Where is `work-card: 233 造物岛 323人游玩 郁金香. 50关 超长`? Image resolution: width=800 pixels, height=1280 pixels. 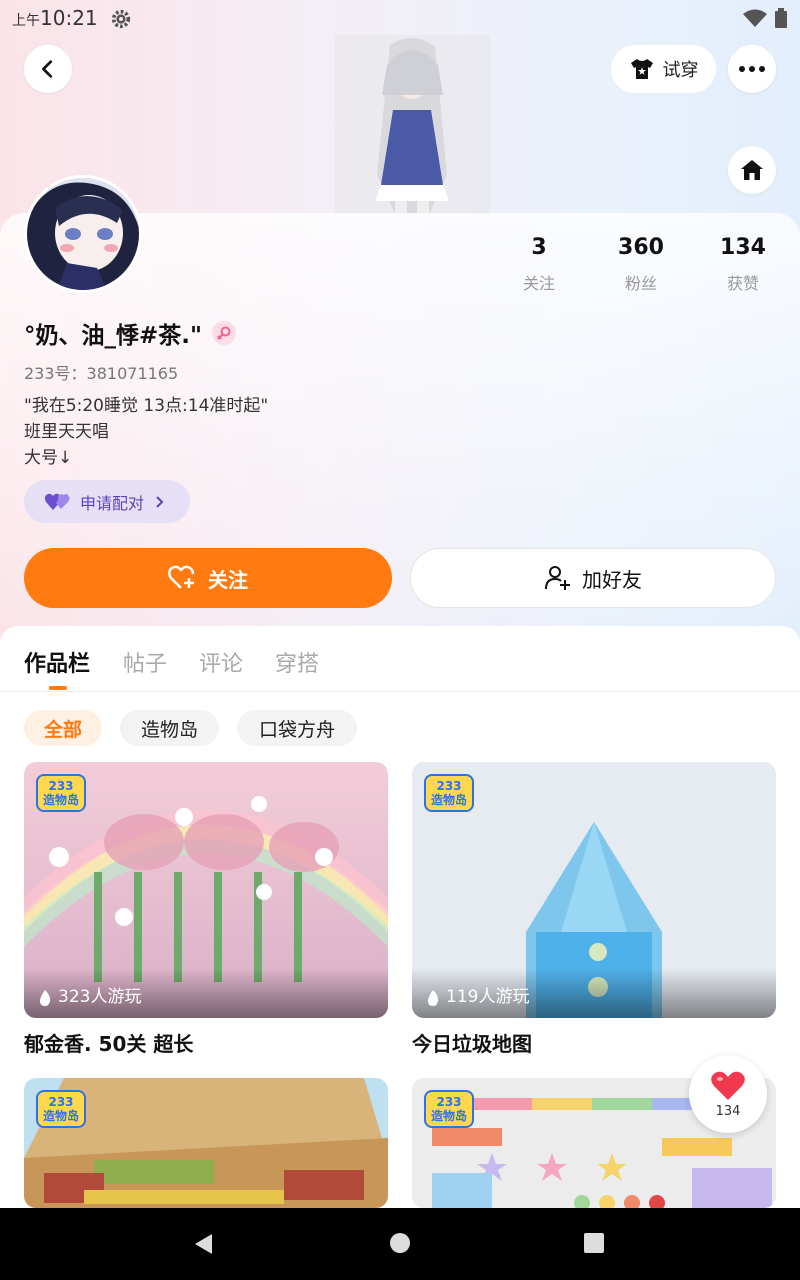
work-card: 233 造物岛 323人游玩 郁金香. 50关 超长 is located at coordinates (206, 912).